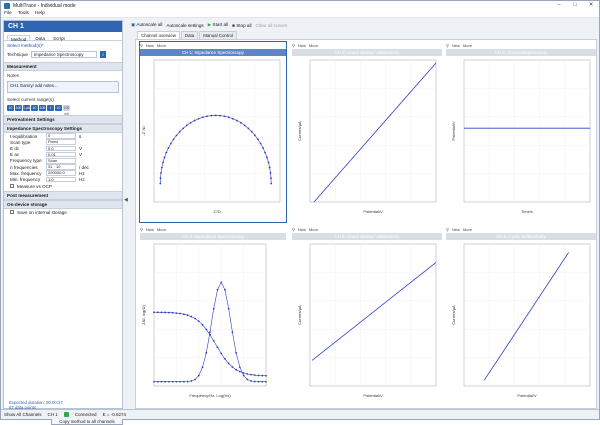  I want to click on autoscale-all-button: ▣ Autoscale all, so click(146, 25).